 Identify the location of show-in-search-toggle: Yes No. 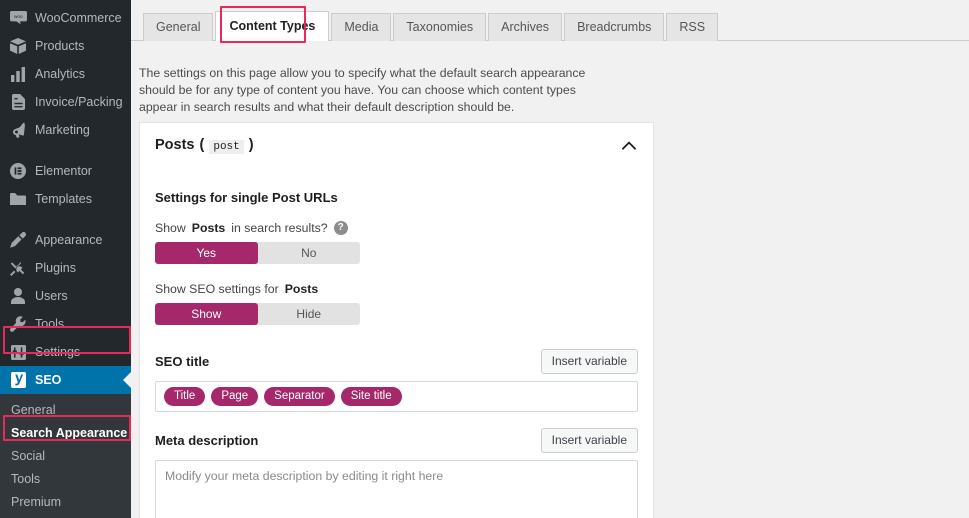
(257, 253).